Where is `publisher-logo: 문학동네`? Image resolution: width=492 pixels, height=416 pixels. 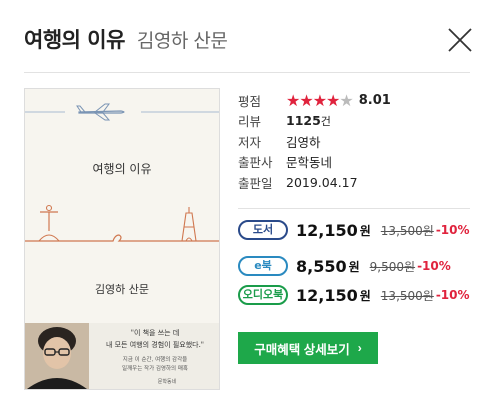
publisher-logo: 문학동네 is located at coordinates (167, 381).